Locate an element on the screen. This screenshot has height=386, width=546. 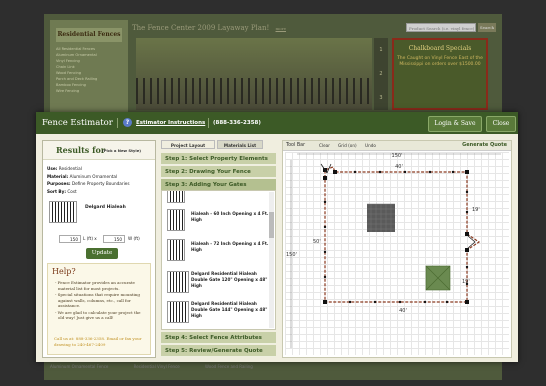
update-button: Update is located at coordinates (102, 253).